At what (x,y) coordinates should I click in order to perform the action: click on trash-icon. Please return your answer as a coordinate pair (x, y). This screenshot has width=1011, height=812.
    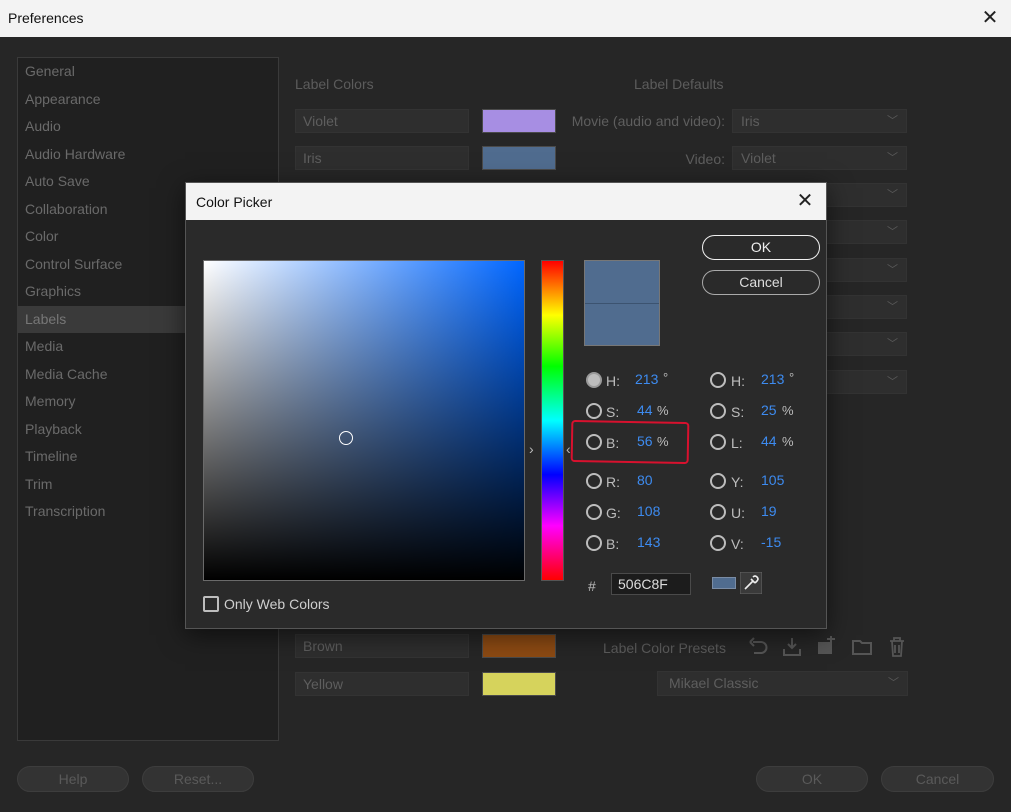
    Looking at the image, I should click on (897, 647).